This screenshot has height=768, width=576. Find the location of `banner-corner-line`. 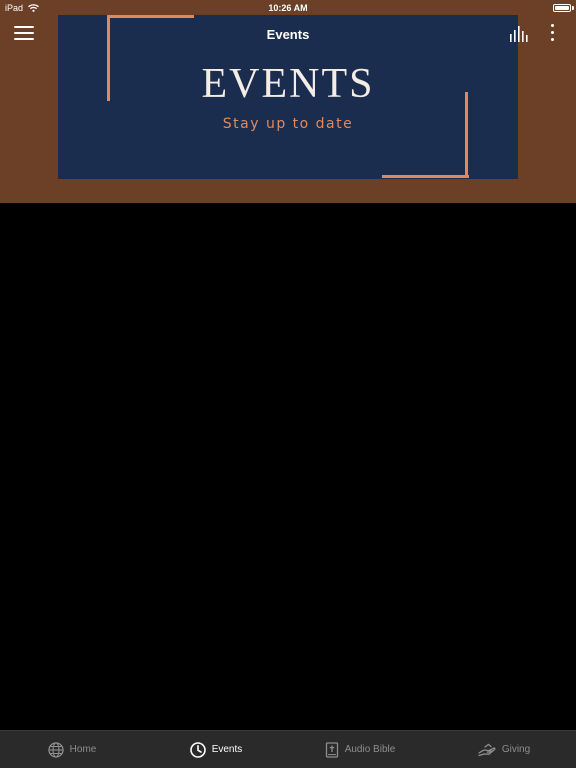

banner-corner-line is located at coordinates (425, 176).